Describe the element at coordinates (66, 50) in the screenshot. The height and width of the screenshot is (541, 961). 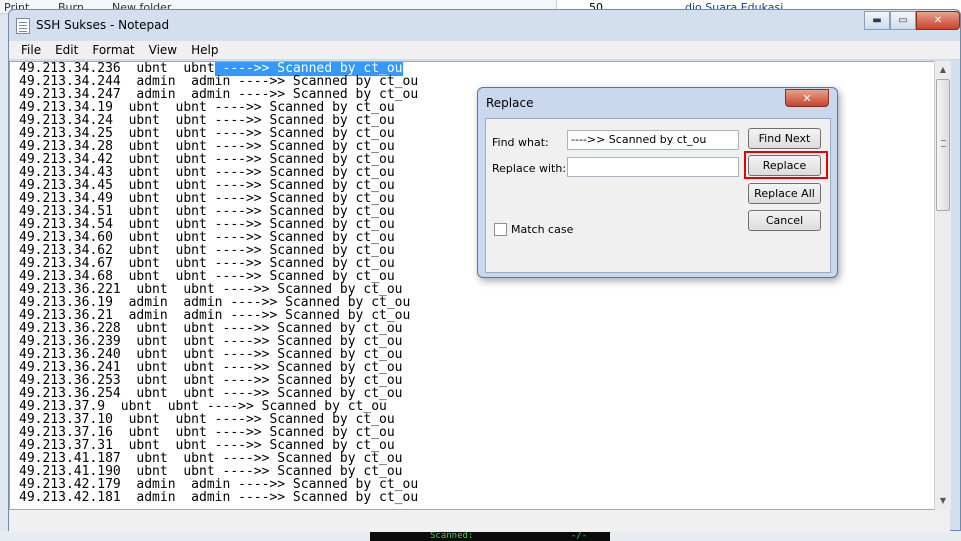
I see `menu-edit: Edit` at that location.